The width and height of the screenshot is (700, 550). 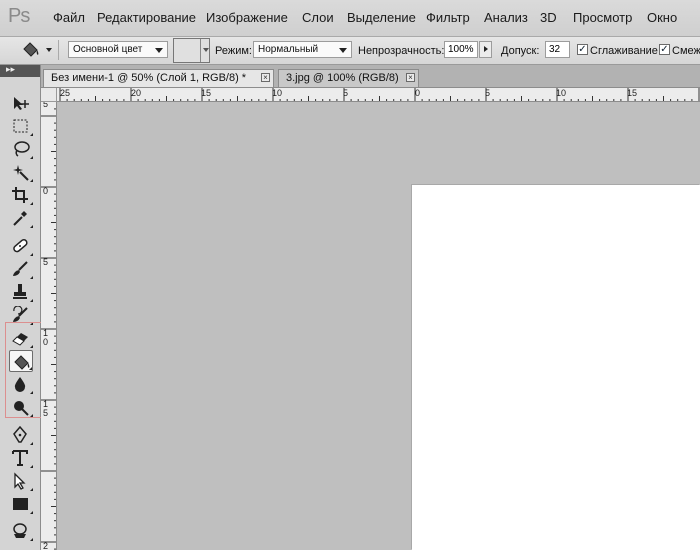 I want to click on photoshop-logo: Ps, so click(x=19, y=16).